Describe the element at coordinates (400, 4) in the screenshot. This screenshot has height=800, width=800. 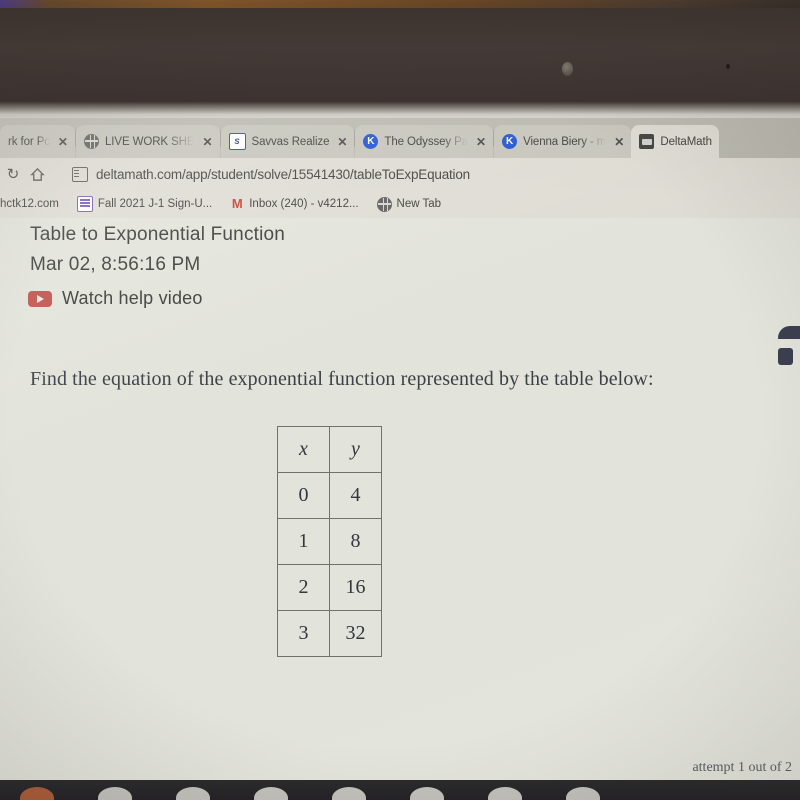
I see `bezel-reflection` at that location.